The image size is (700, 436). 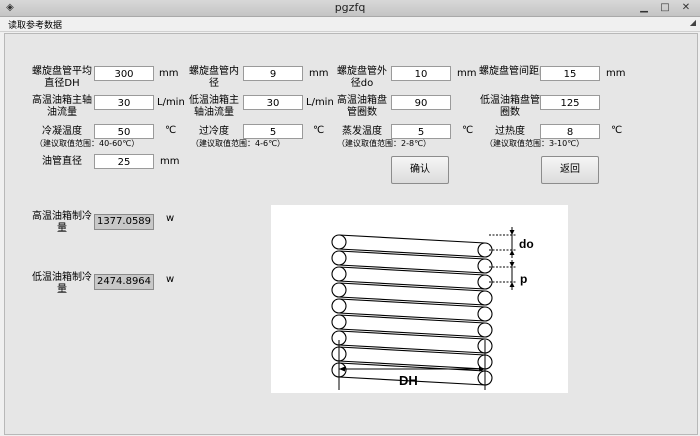 I want to click on label-subcooling: 过冷度, so click(x=214, y=131).